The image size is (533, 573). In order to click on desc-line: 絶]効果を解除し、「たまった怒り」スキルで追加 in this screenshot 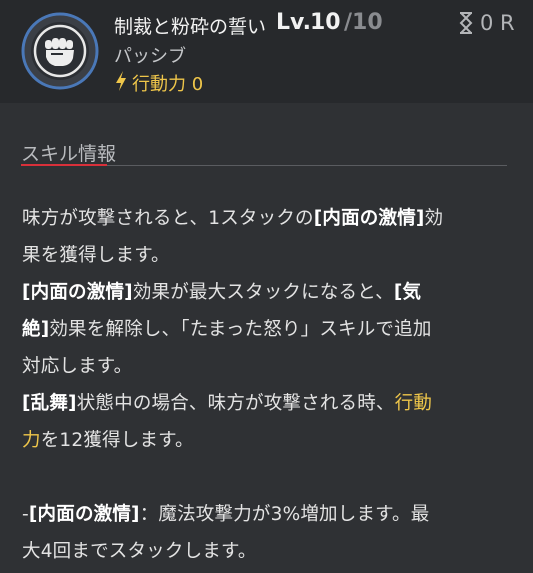, I will do `click(227, 329)`.